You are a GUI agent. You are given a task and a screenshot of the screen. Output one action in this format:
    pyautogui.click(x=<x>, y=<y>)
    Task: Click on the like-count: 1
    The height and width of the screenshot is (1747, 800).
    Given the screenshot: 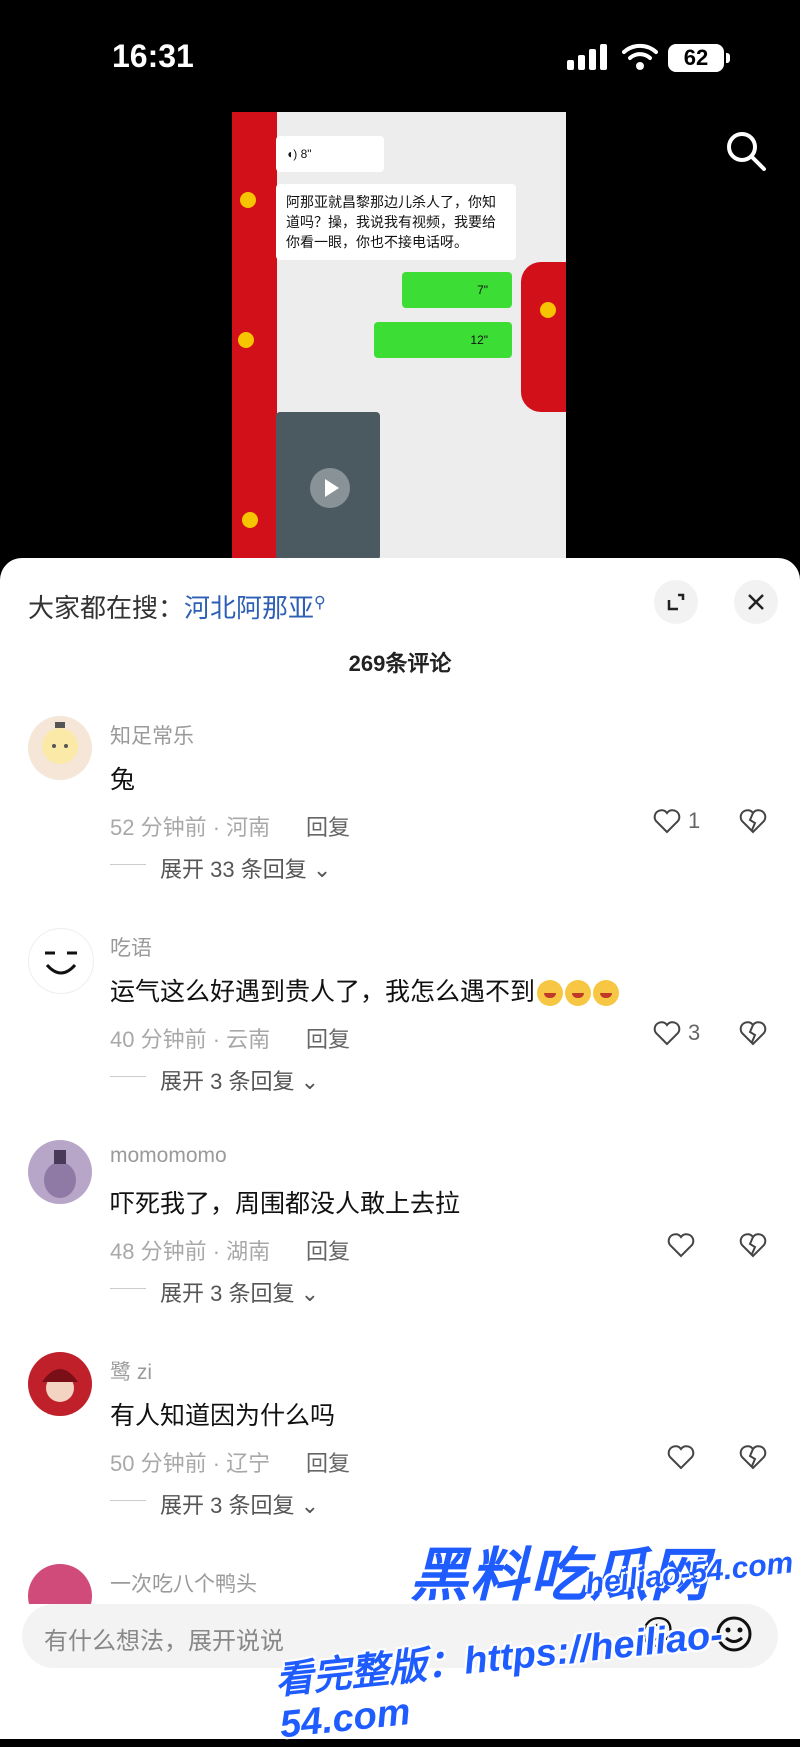 What is the action you would take?
    pyautogui.click(x=694, y=820)
    